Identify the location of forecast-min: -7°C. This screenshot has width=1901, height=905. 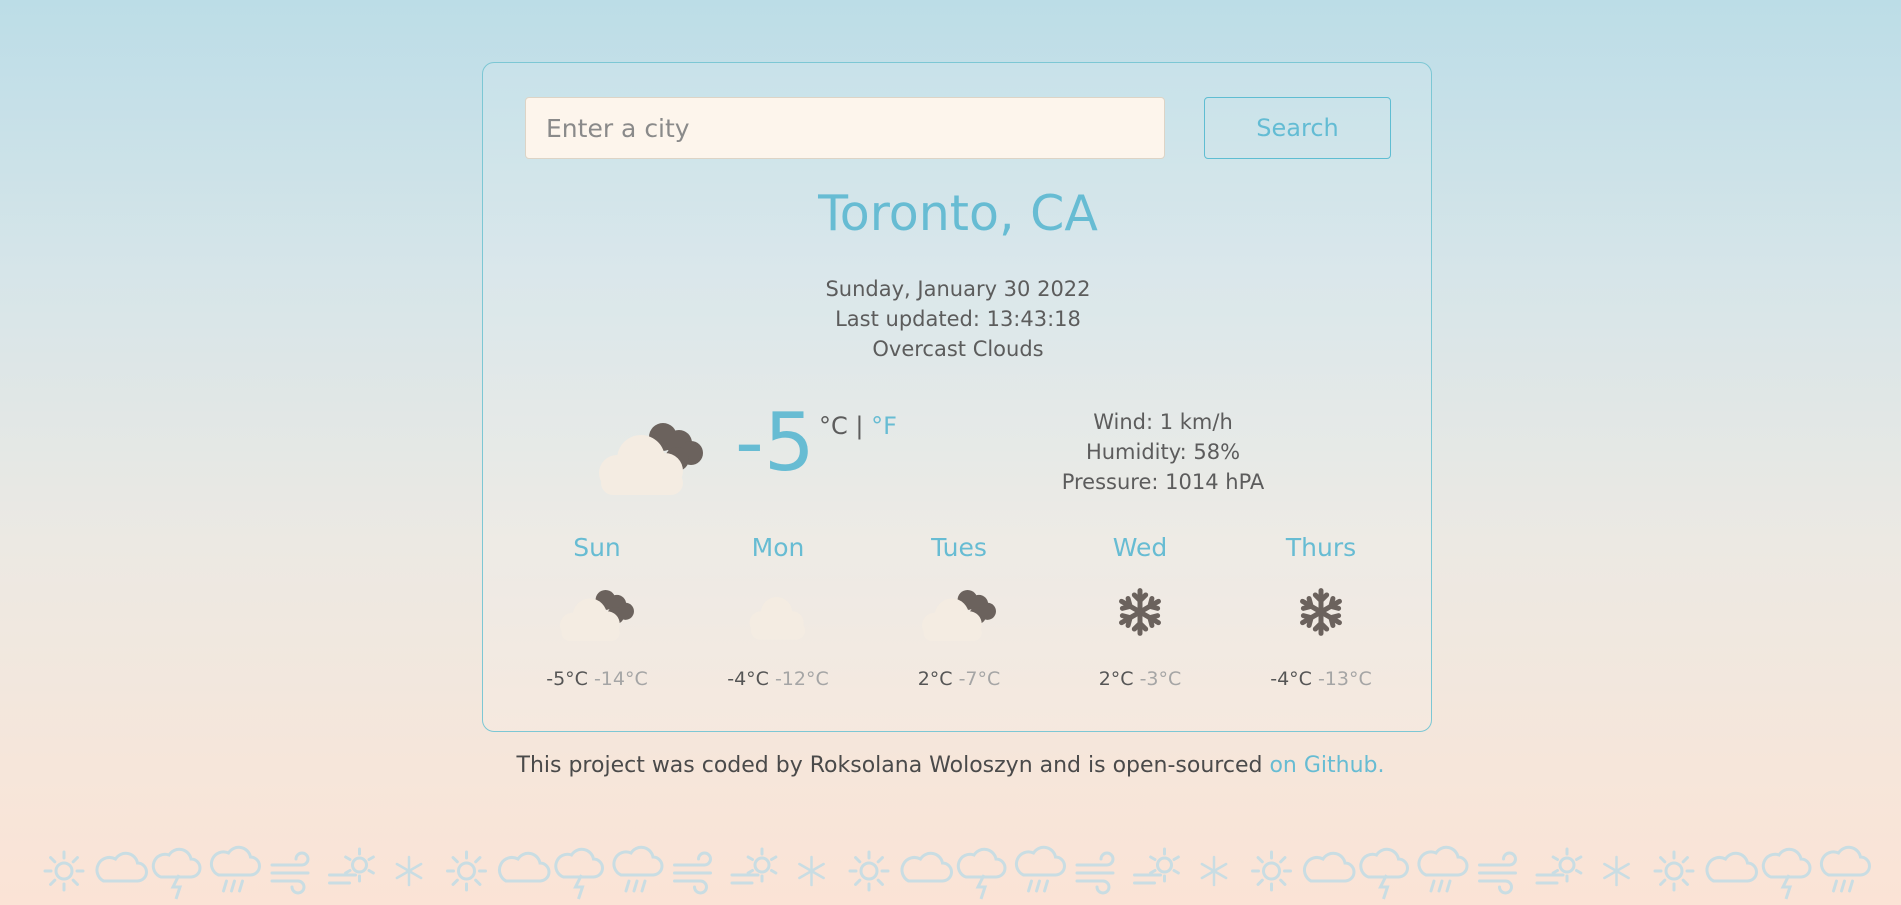
(979, 679).